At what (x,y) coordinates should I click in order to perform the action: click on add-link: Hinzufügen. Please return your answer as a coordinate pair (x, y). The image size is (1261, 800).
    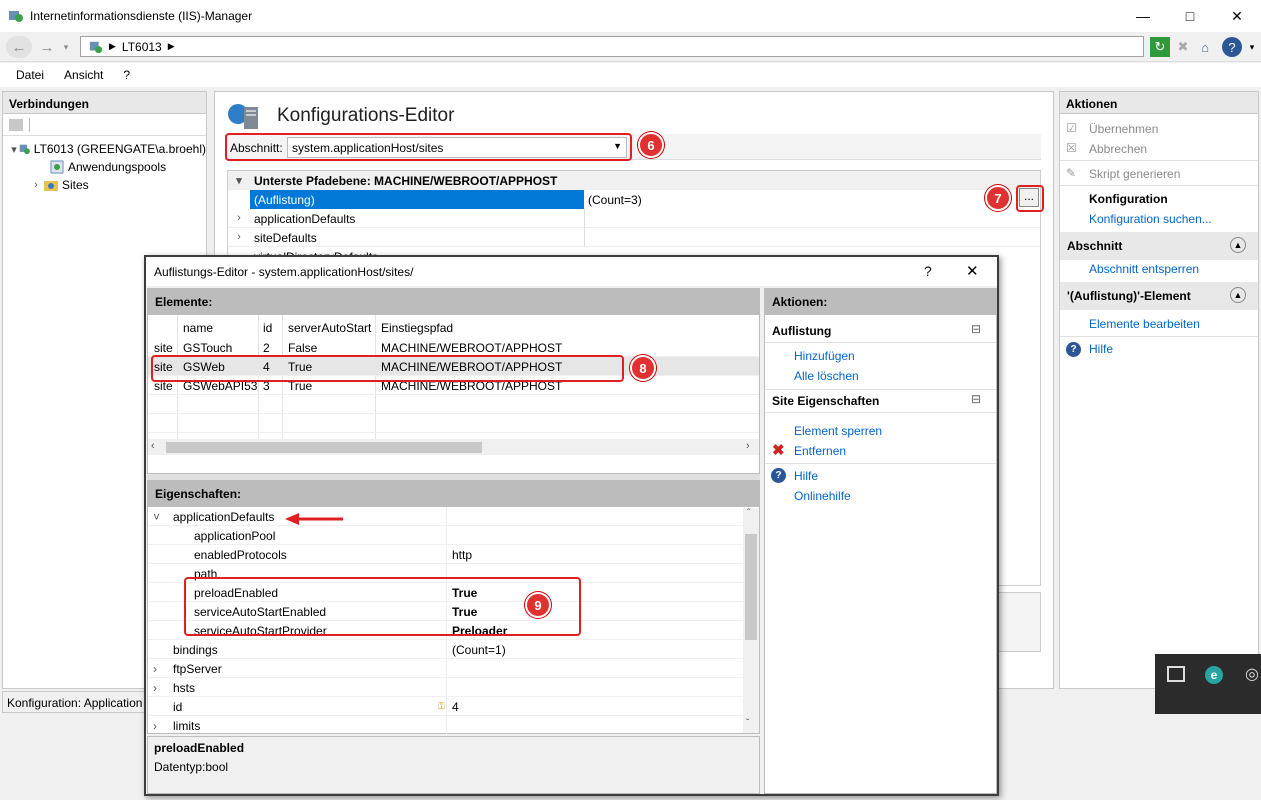
    Looking at the image, I should click on (824, 356).